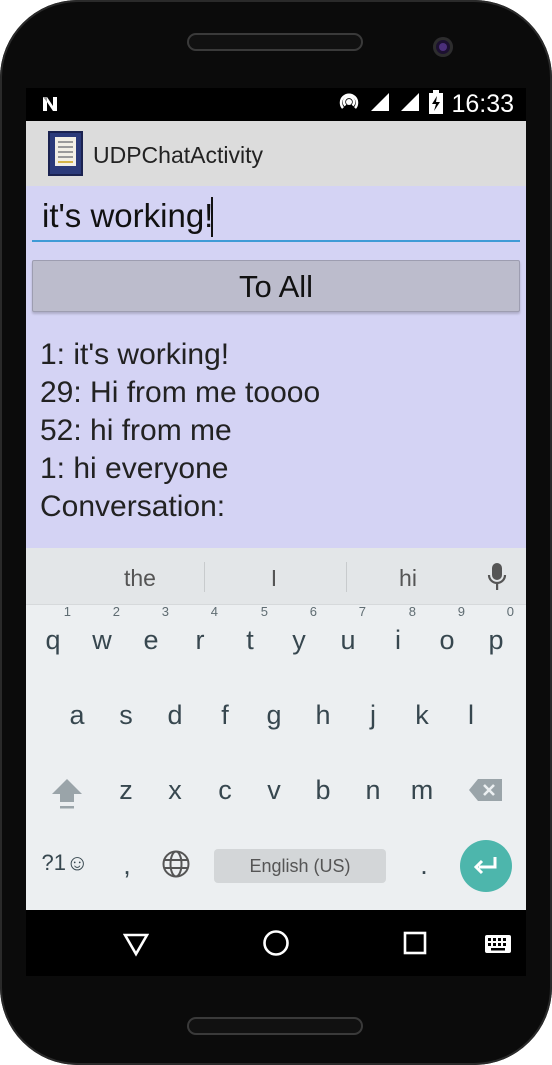 Image resolution: width=552 pixels, height=1065 pixels. I want to click on status-bar: 16:33, so click(276, 104).